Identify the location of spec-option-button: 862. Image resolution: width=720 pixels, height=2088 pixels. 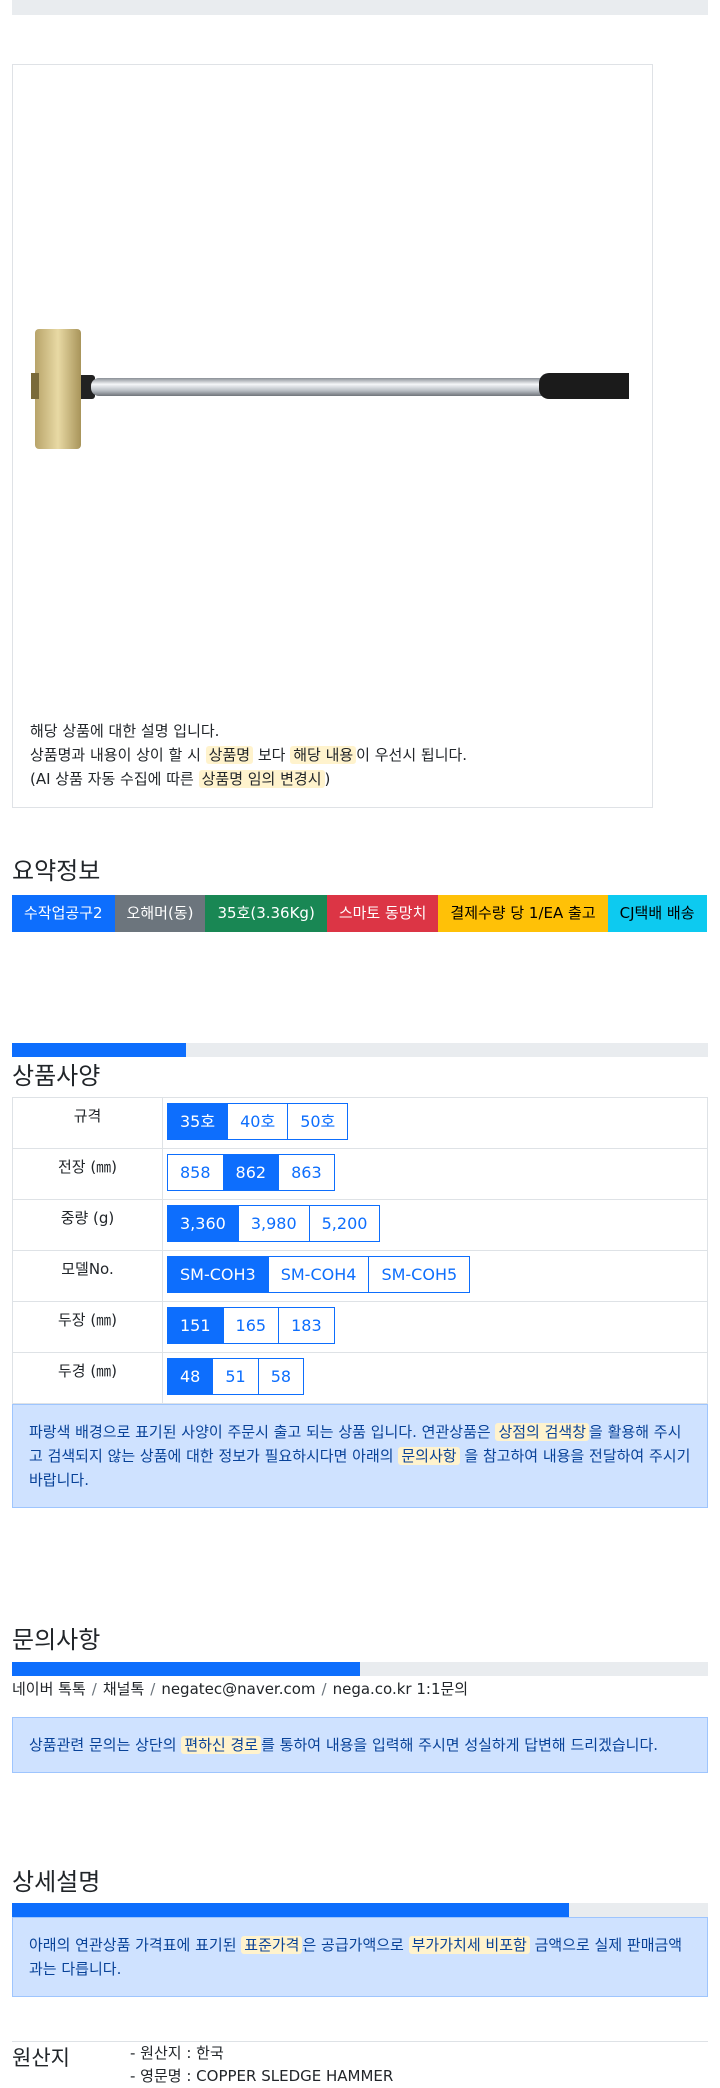
(251, 1172).